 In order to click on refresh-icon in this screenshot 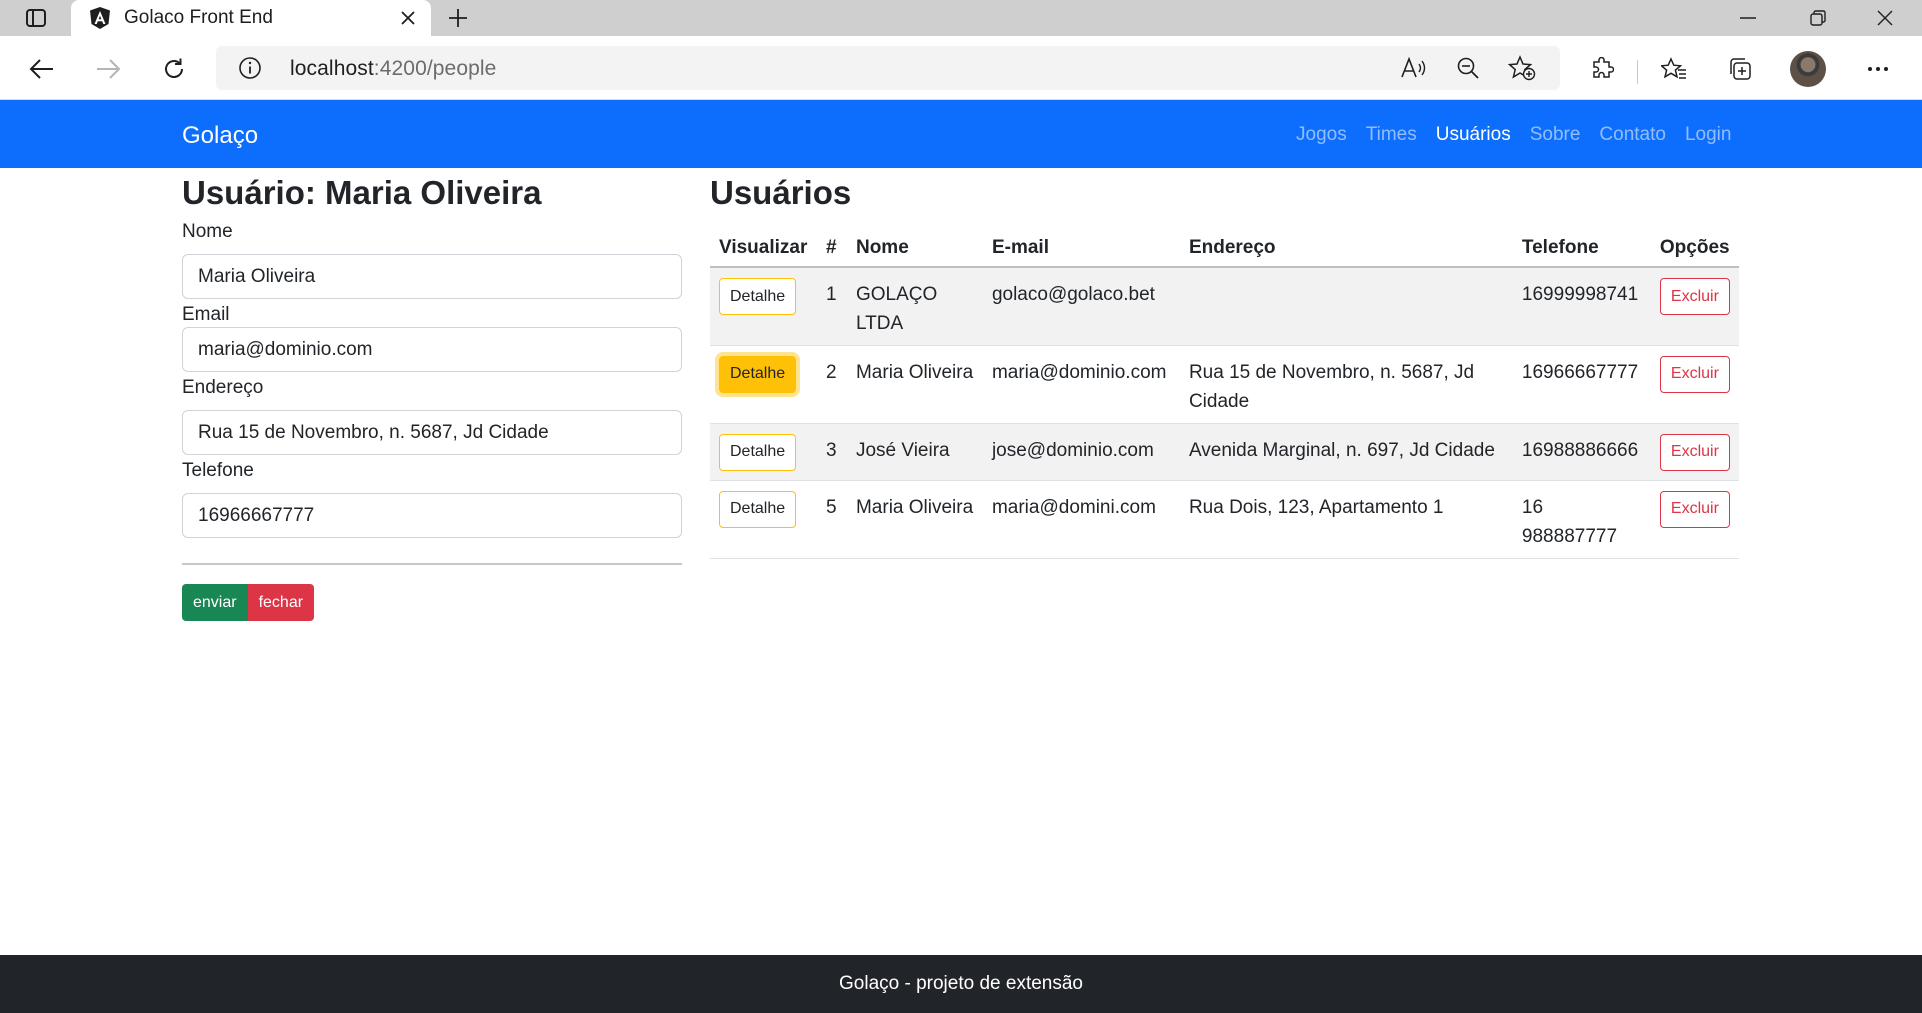, I will do `click(174, 69)`.